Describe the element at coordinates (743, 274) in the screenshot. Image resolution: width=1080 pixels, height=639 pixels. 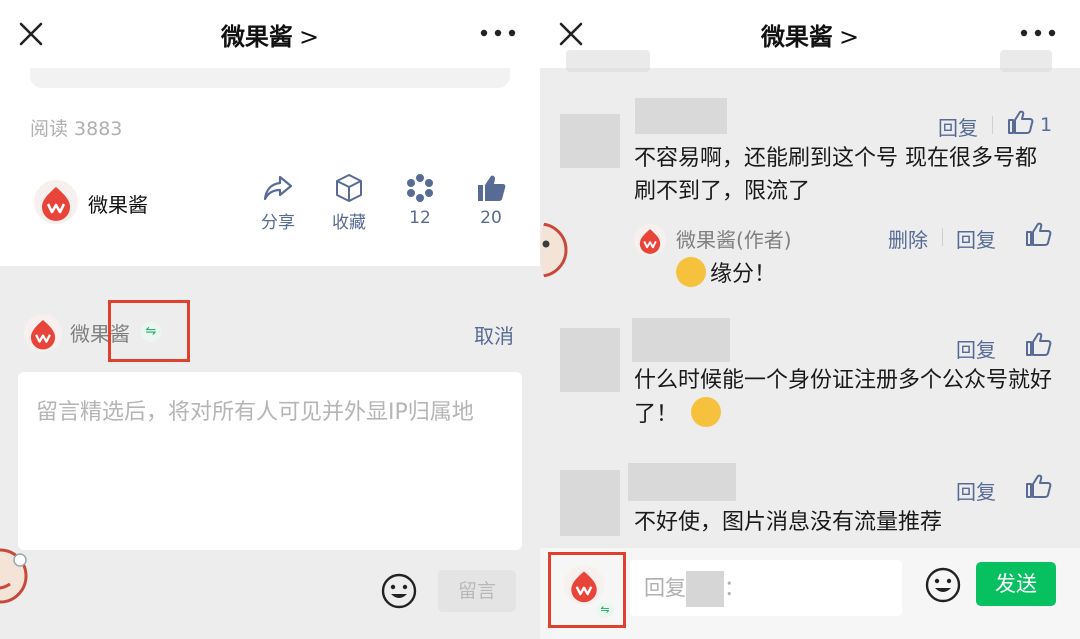
I see `author-reply-text: 缘分！` at that location.